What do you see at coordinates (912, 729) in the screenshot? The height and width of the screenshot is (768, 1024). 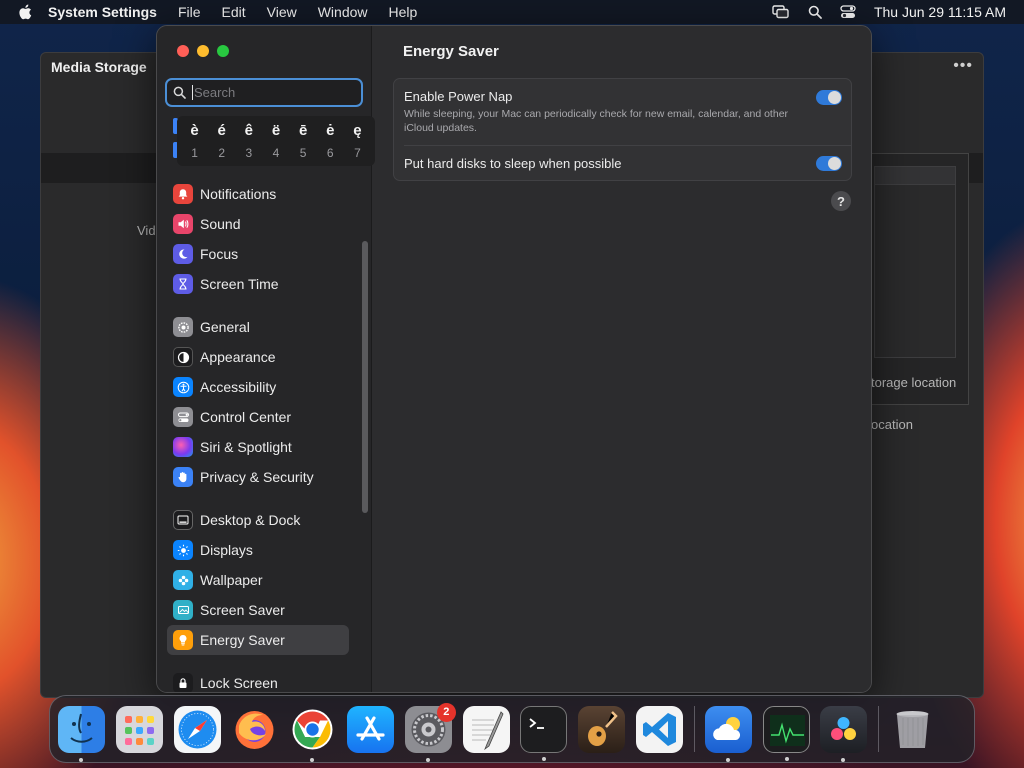 I see `dock-trash` at bounding box center [912, 729].